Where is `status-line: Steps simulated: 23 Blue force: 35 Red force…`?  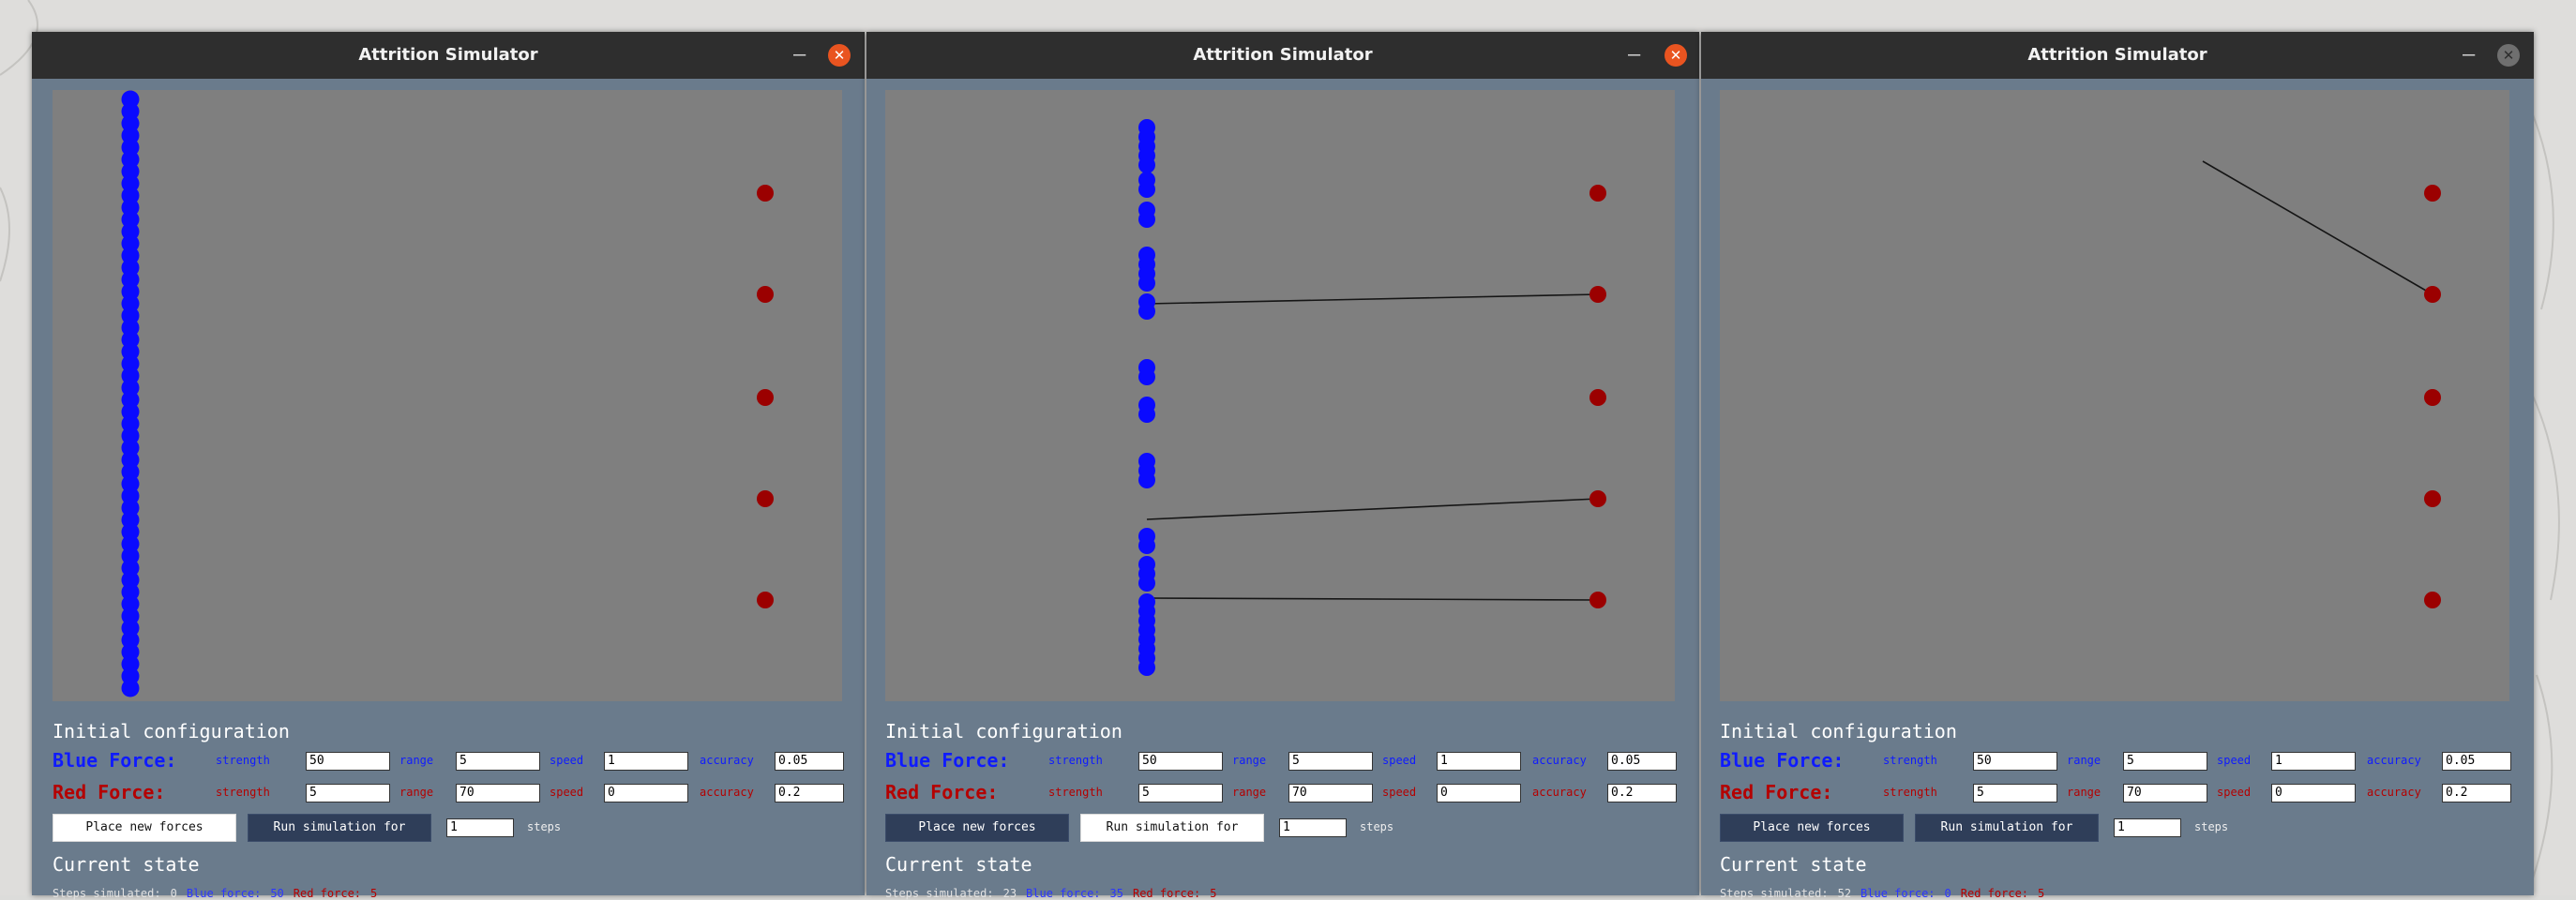
status-line: Steps simulated: 23 Blue force: 35 Red force… is located at coordinates (1055, 893).